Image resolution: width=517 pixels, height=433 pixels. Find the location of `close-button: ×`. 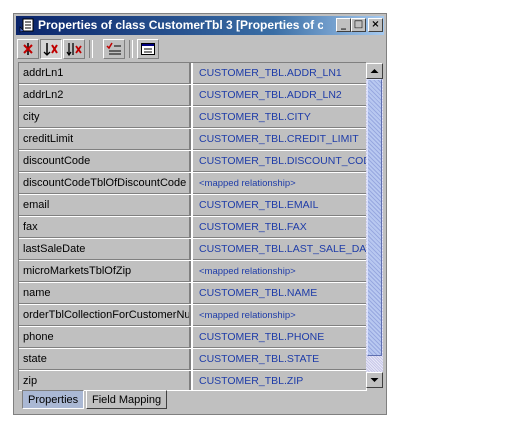

close-button: × is located at coordinates (375, 25).